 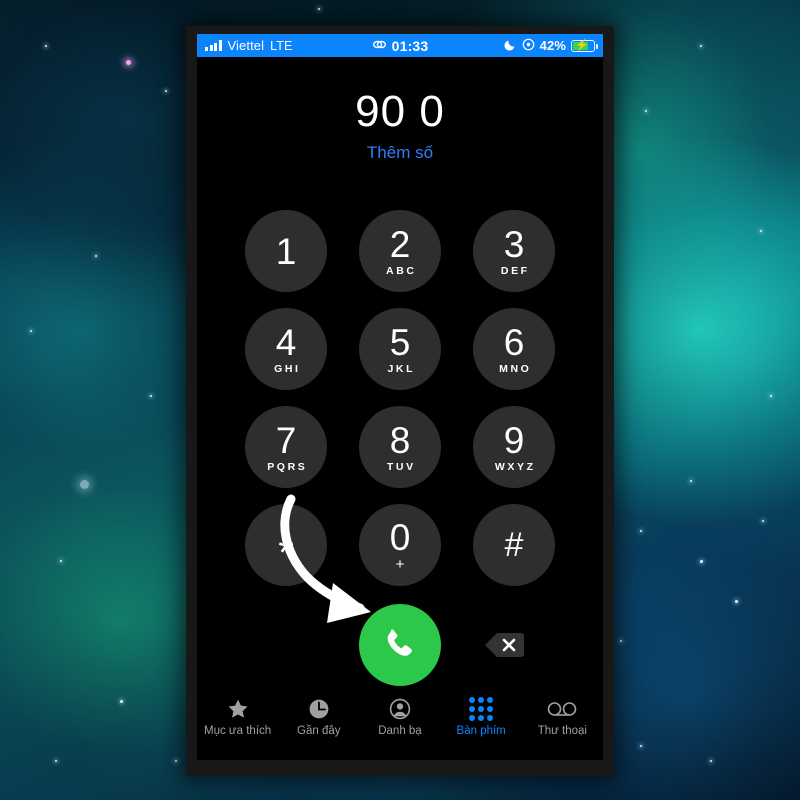 I want to click on tab-label: Mục ưa thích, so click(x=238, y=731).